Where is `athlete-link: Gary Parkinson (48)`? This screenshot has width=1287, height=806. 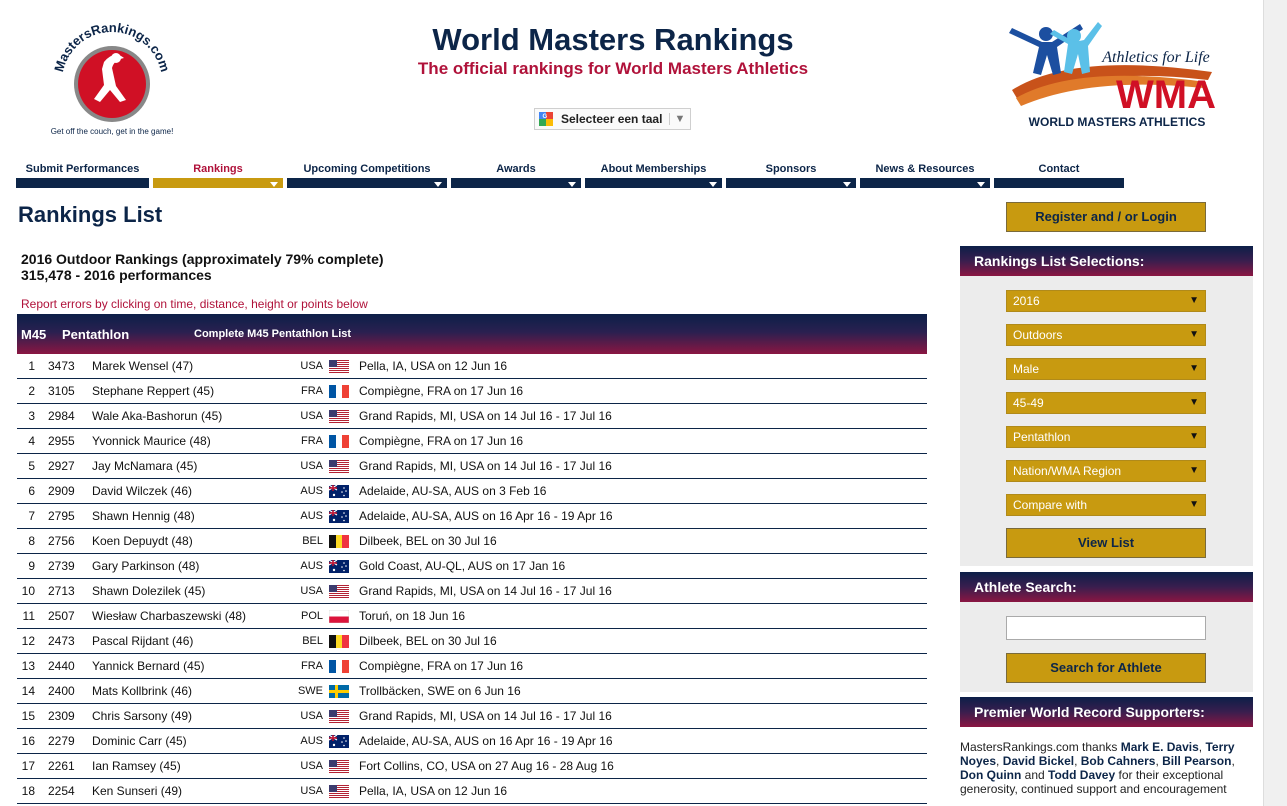
athlete-link: Gary Parkinson (48) is located at coordinates (145, 566).